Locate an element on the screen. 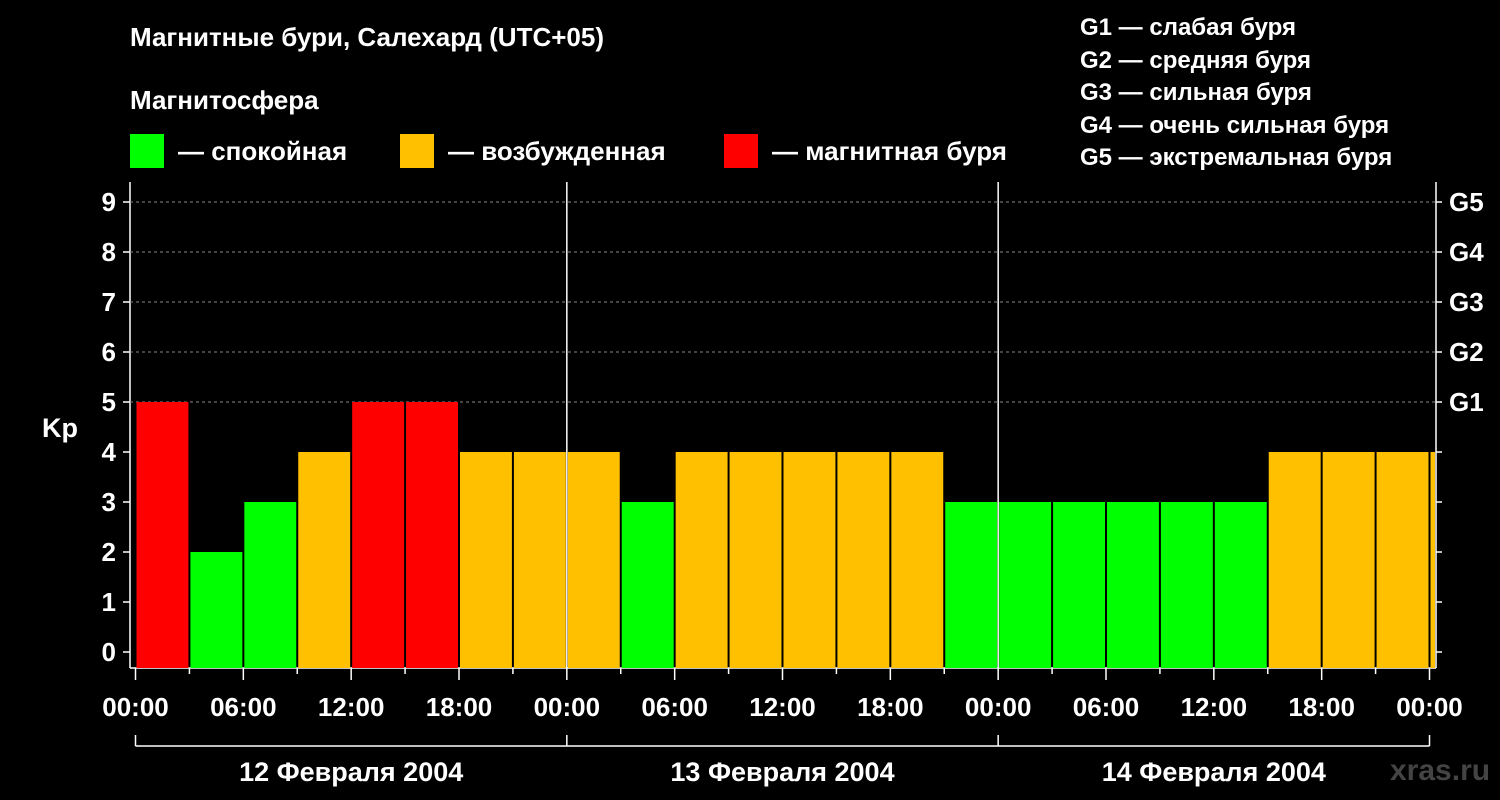 This screenshot has height=800, width=1500. g-level-label: G5 is located at coordinates (1466, 202).